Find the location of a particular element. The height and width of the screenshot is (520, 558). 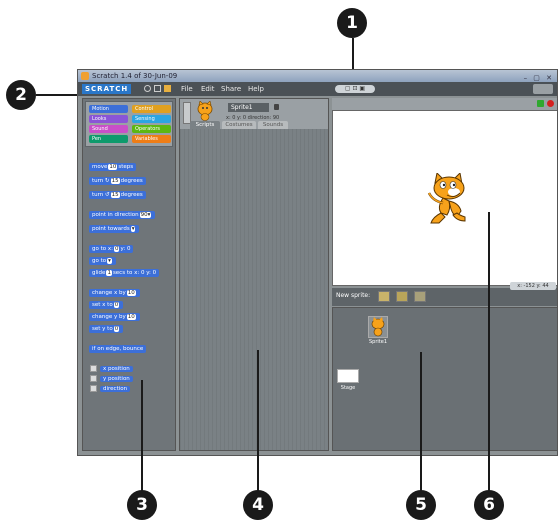

motion-block: change x by 10 is located at coordinates (114, 293).